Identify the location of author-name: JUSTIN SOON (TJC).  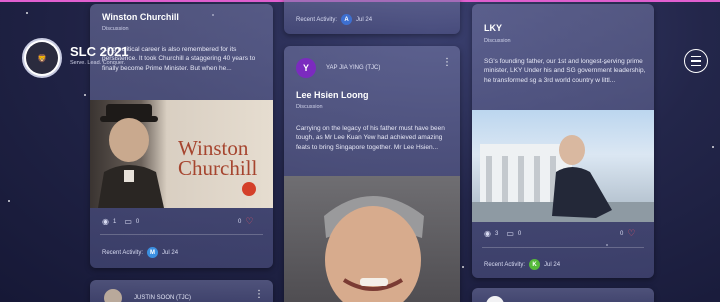
(162, 298).